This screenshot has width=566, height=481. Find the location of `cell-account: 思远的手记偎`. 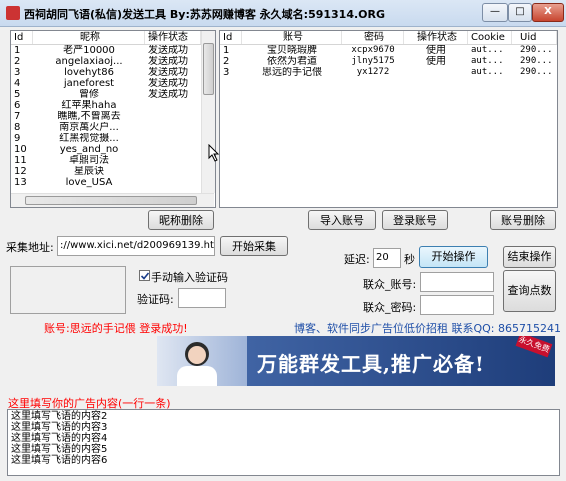

cell-account: 思远的手记偎 is located at coordinates (292, 72).